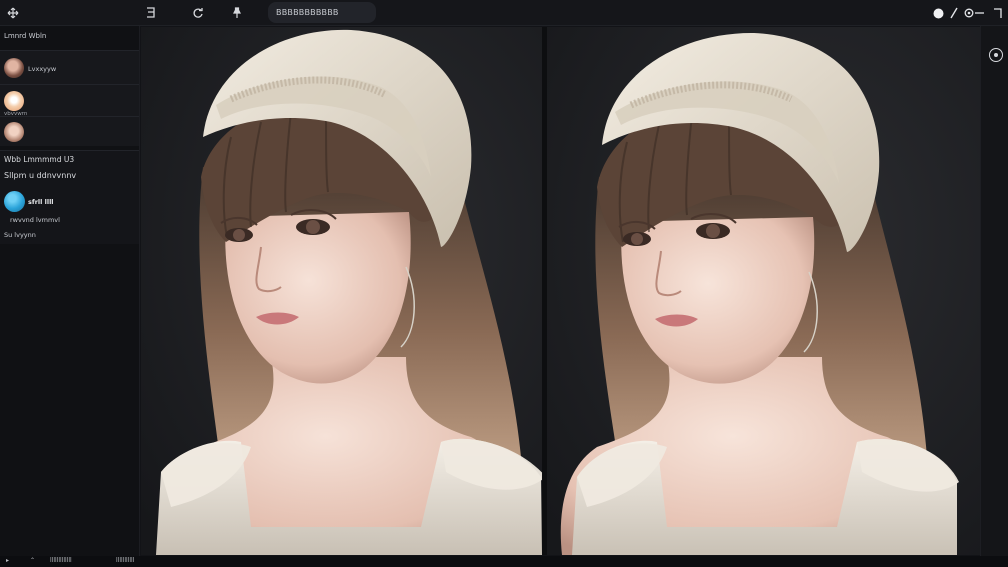 The image size is (1008, 567). I want to click on status-caret-icon: ▸, so click(7, 560).